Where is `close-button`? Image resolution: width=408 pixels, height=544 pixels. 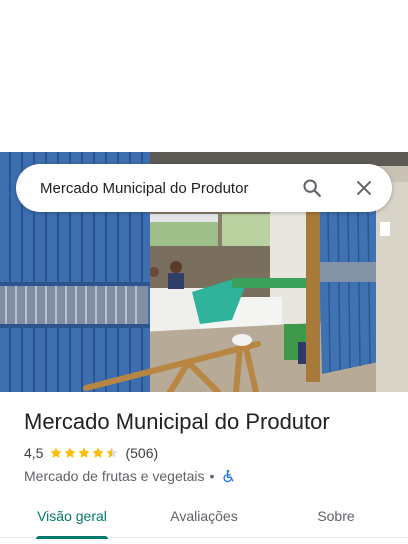
close-button is located at coordinates (364, 188).